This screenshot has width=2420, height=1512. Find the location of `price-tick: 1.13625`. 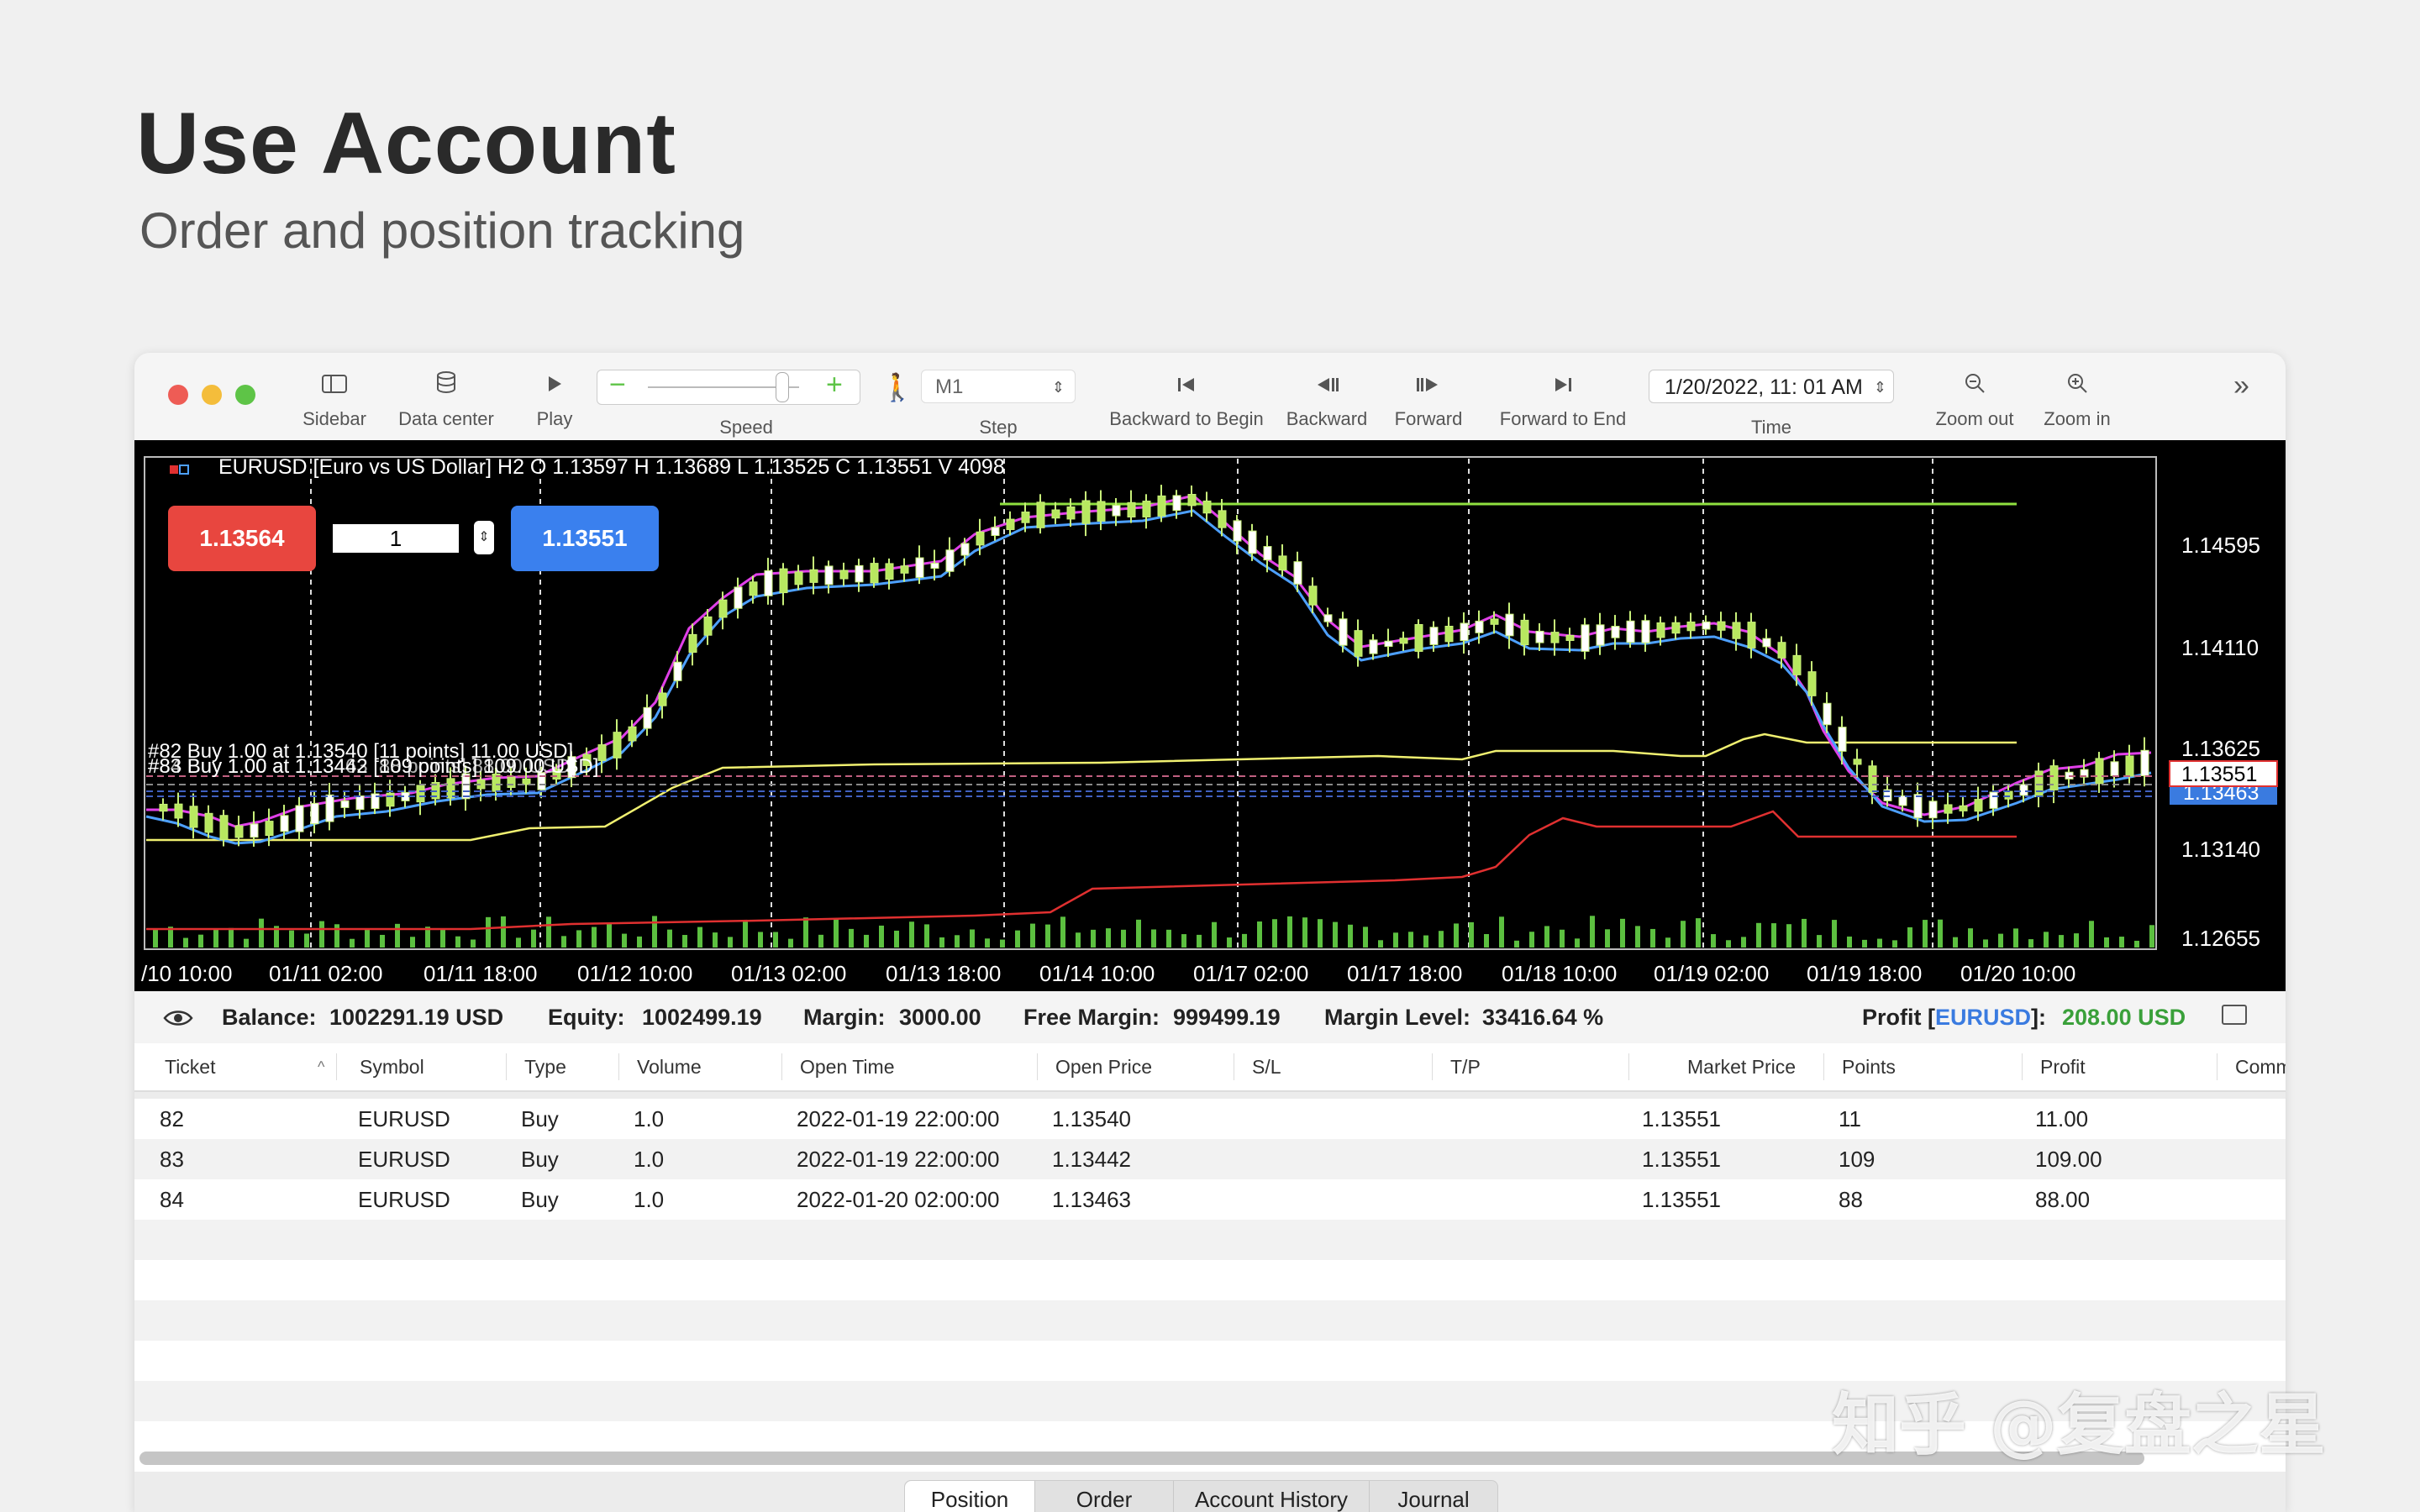

price-tick: 1.13625 is located at coordinates (2220, 748).